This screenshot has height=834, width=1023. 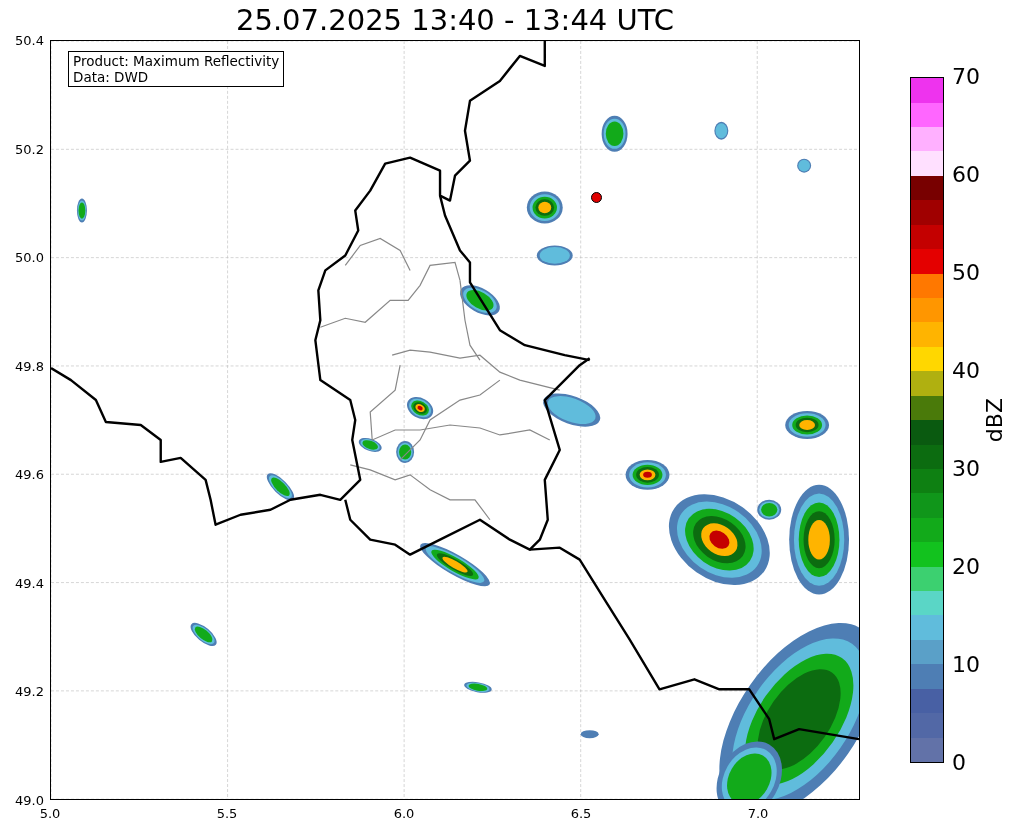 What do you see at coordinates (50, 813) in the screenshot?
I see `axis-tick-label: 5.0` at bounding box center [50, 813].